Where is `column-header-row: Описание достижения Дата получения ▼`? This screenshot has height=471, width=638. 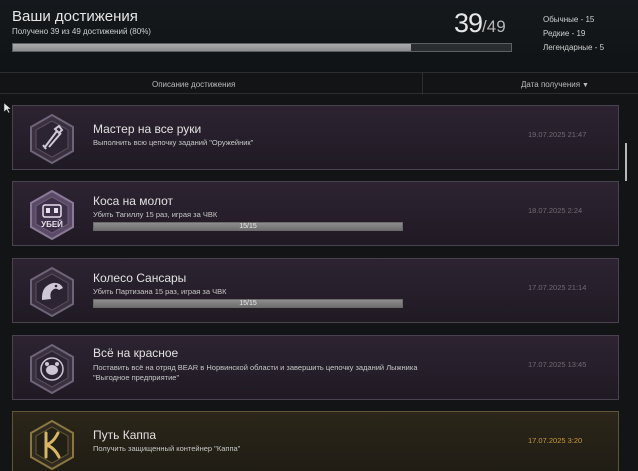
column-header-row: Описание достижения Дата получения ▼ is located at coordinates (319, 83).